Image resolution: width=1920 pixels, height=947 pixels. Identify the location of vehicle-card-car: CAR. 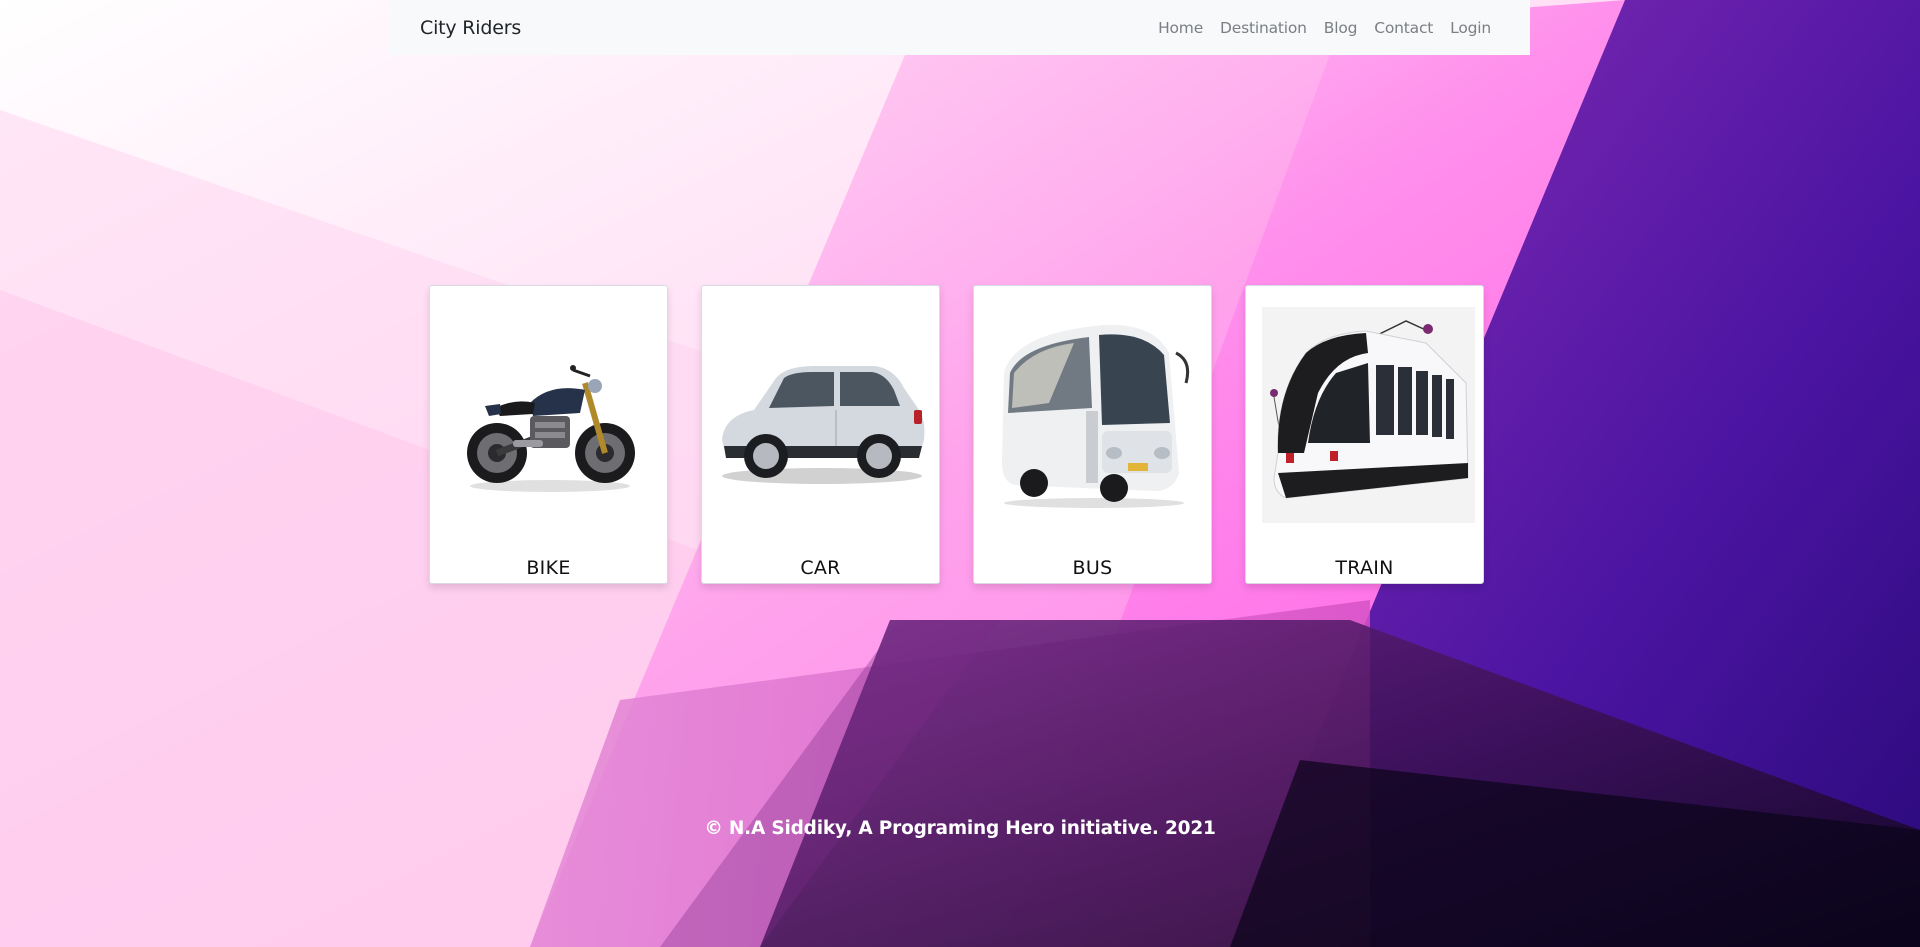
(820, 434).